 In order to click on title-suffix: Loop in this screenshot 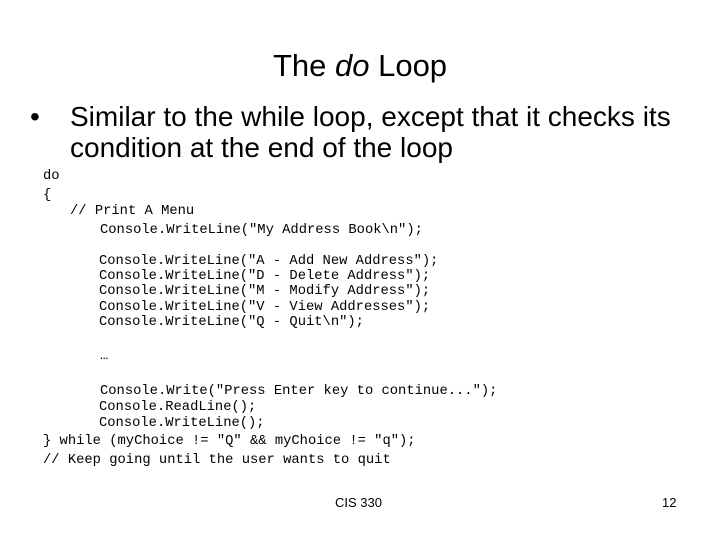, I will do `click(408, 65)`.